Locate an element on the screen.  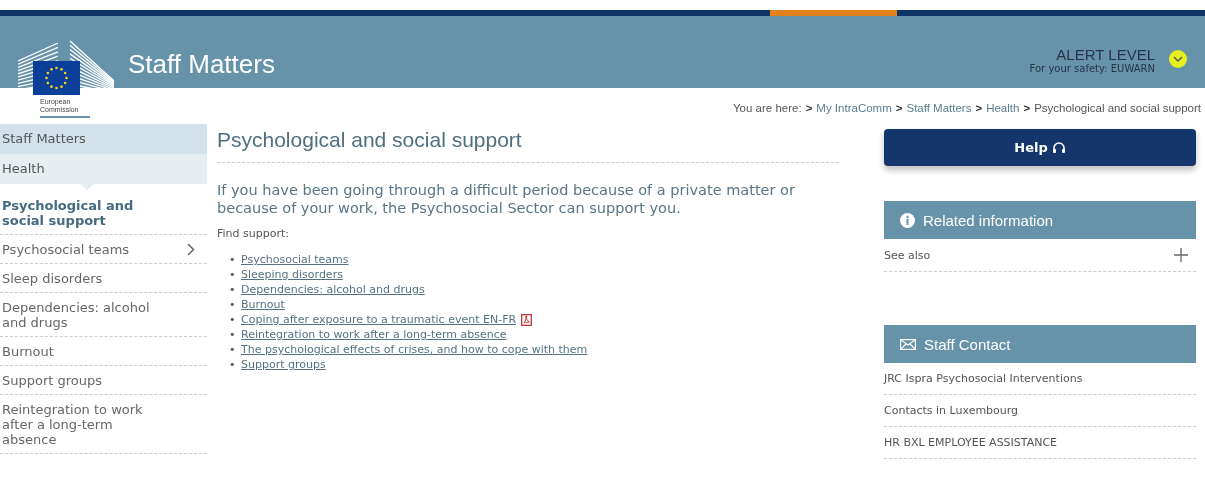
list-label: Find support: is located at coordinates (253, 233).